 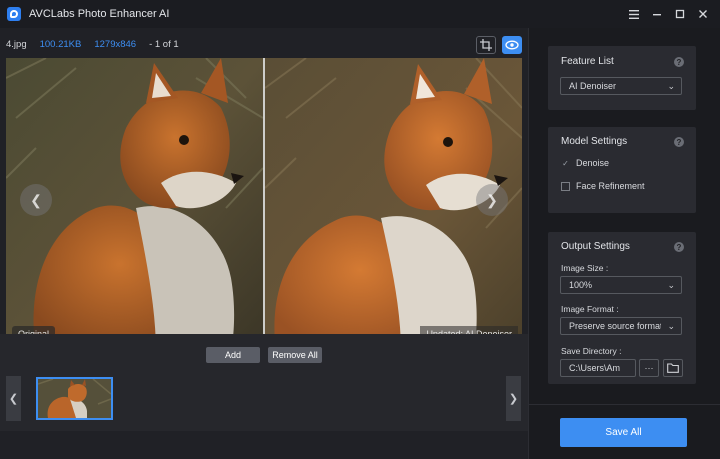 I want to click on thumbnail-scroll-left-button: ❮, so click(x=13, y=398).